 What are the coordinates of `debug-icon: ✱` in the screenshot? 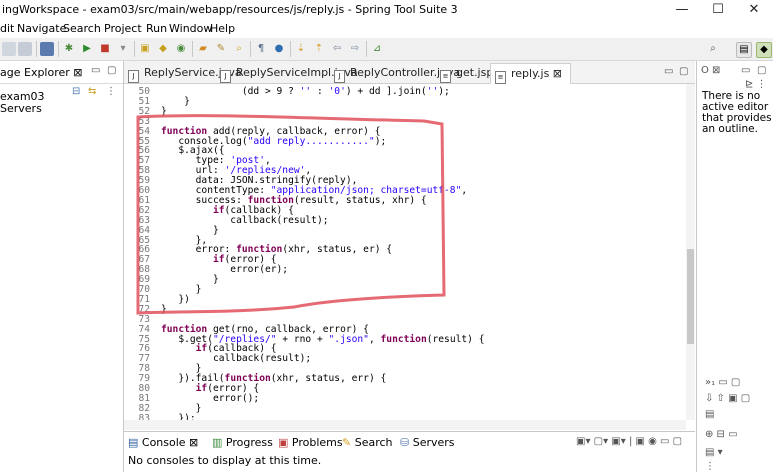 It's located at (69, 49).